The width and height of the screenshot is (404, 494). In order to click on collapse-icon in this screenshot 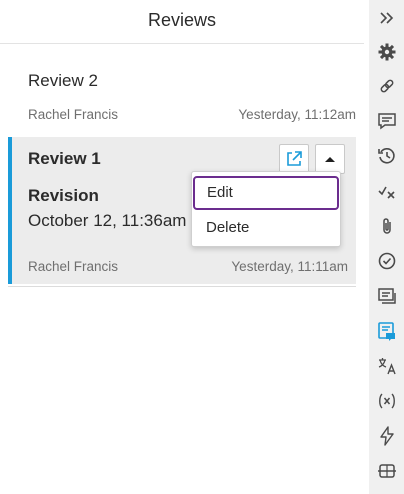, I will do `click(387, 18)`.